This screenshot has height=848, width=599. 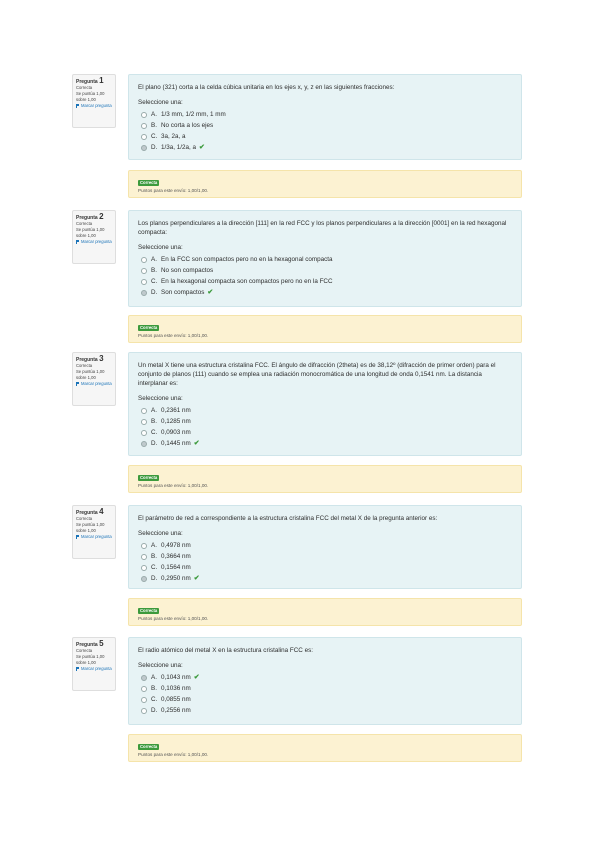 I want to click on answer-option-b: B. No corta a los ejes, so click(x=325, y=125).